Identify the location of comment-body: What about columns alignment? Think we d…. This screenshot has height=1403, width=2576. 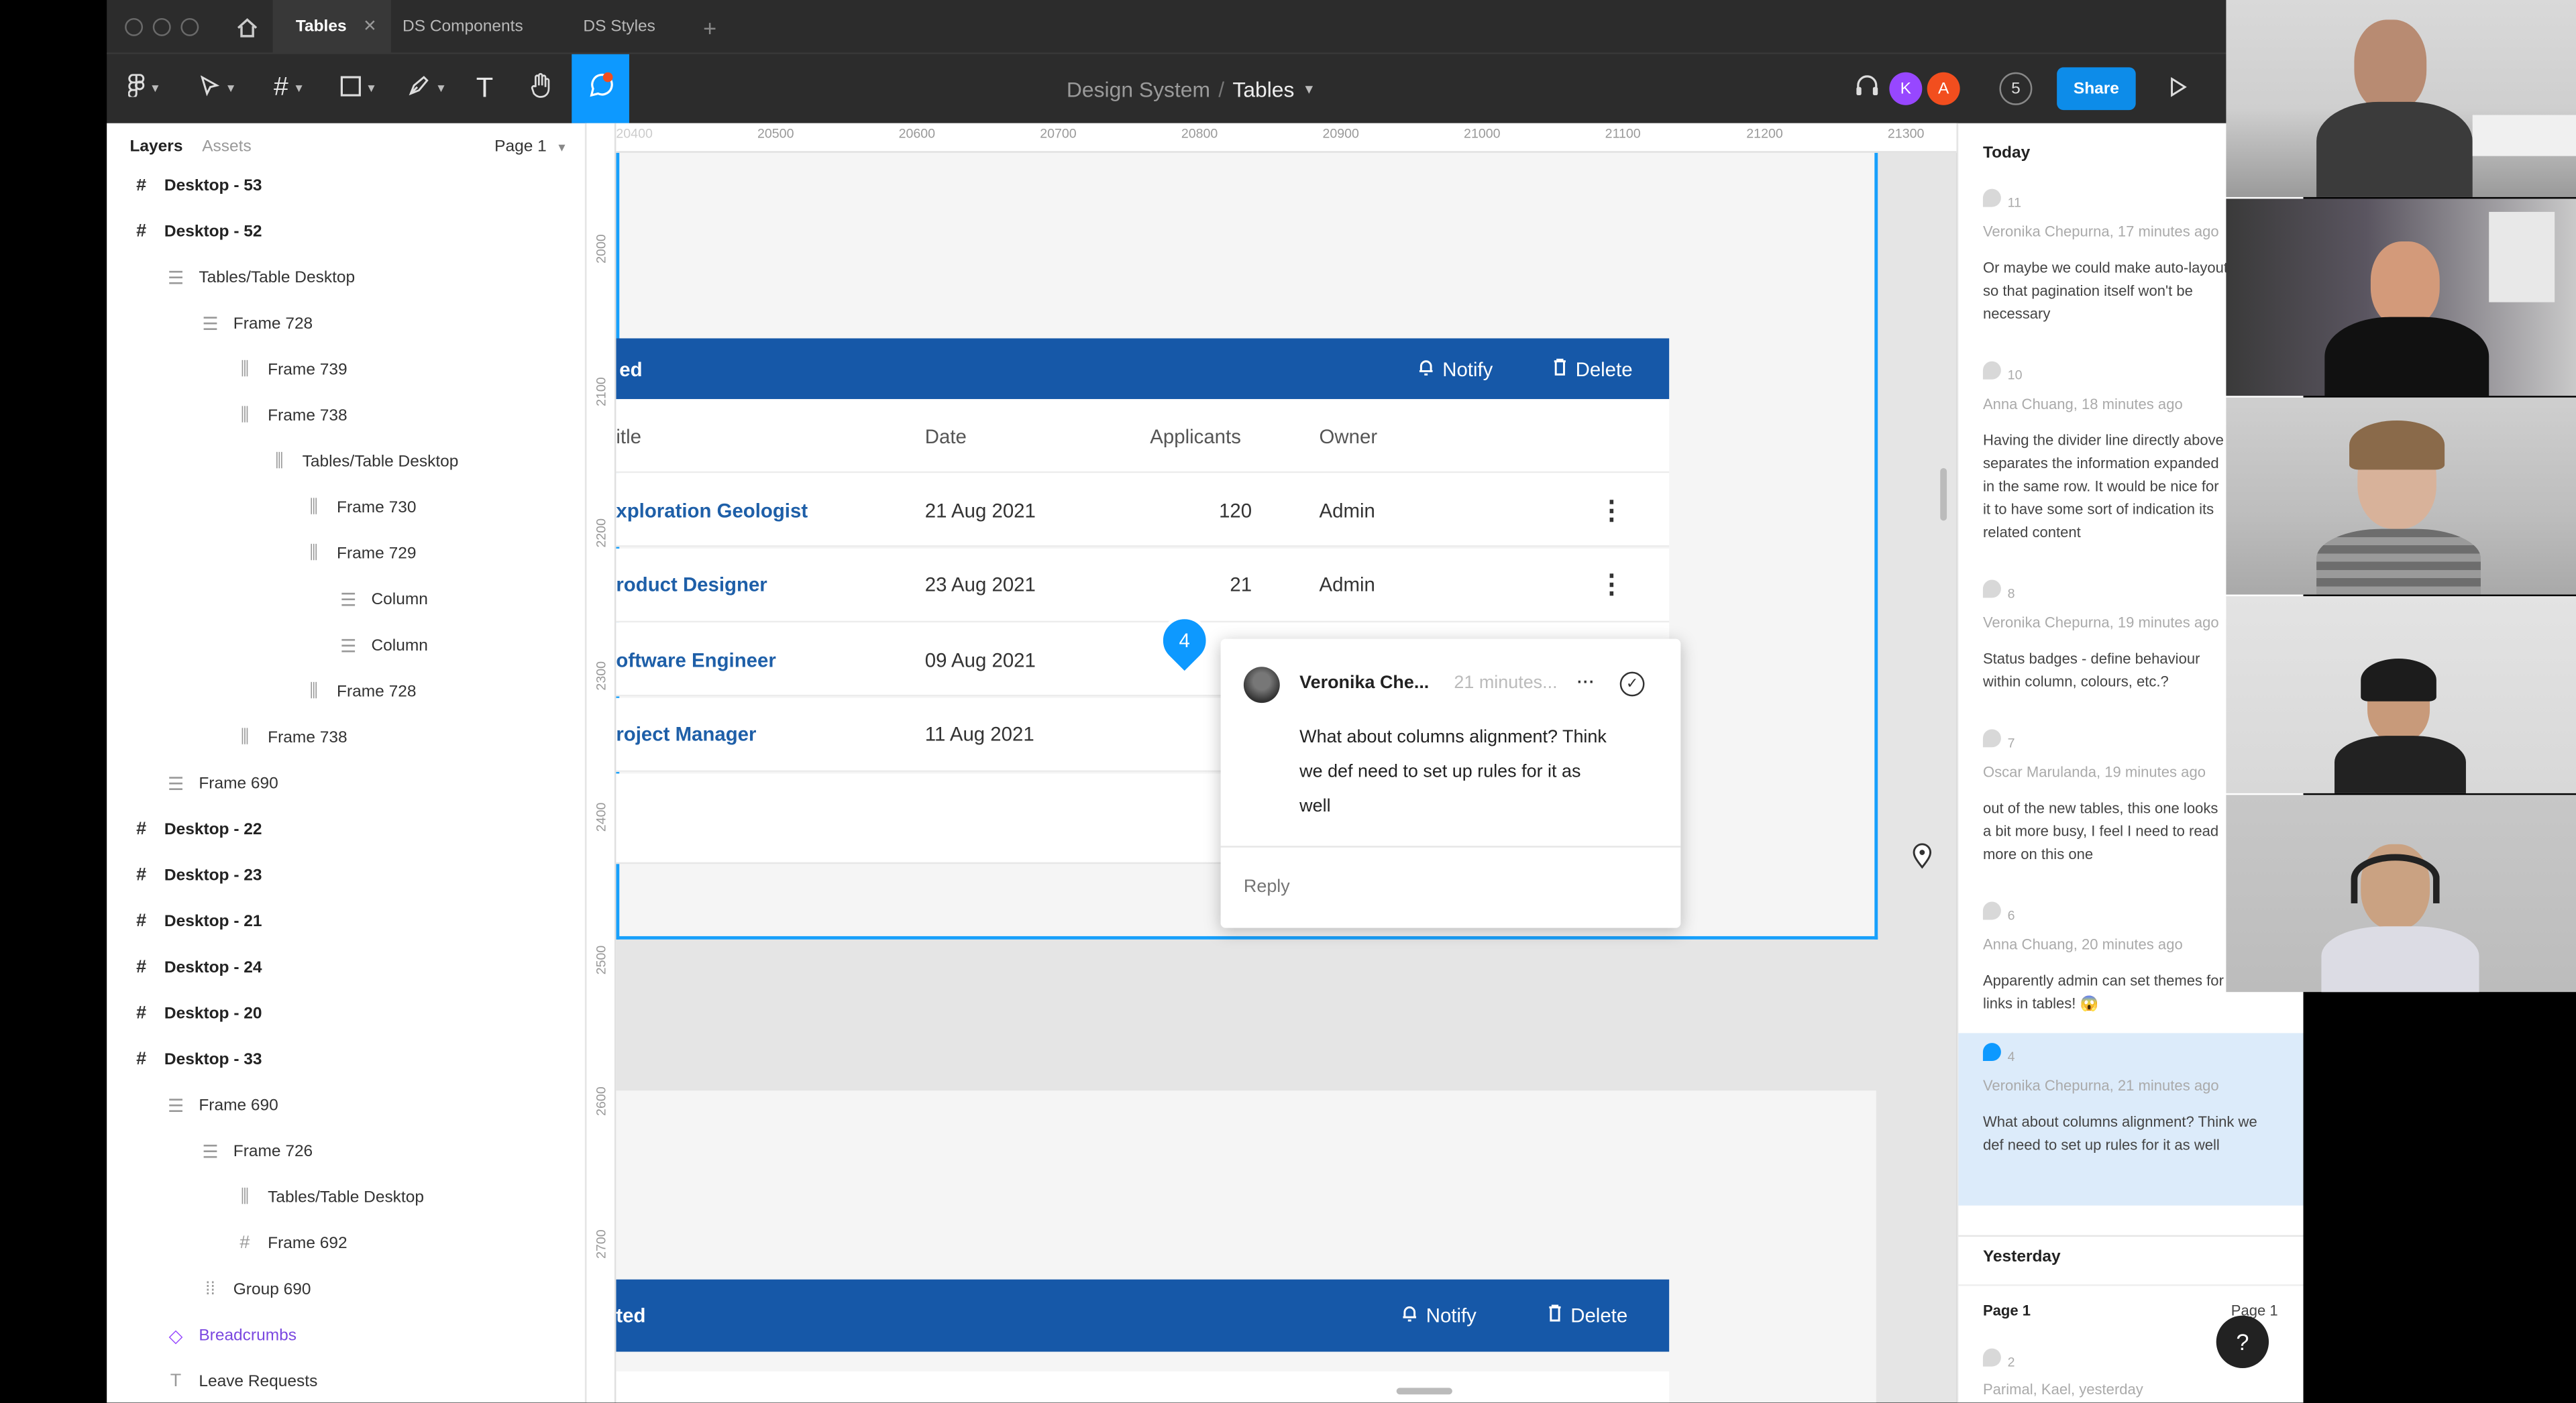
(1453, 772).